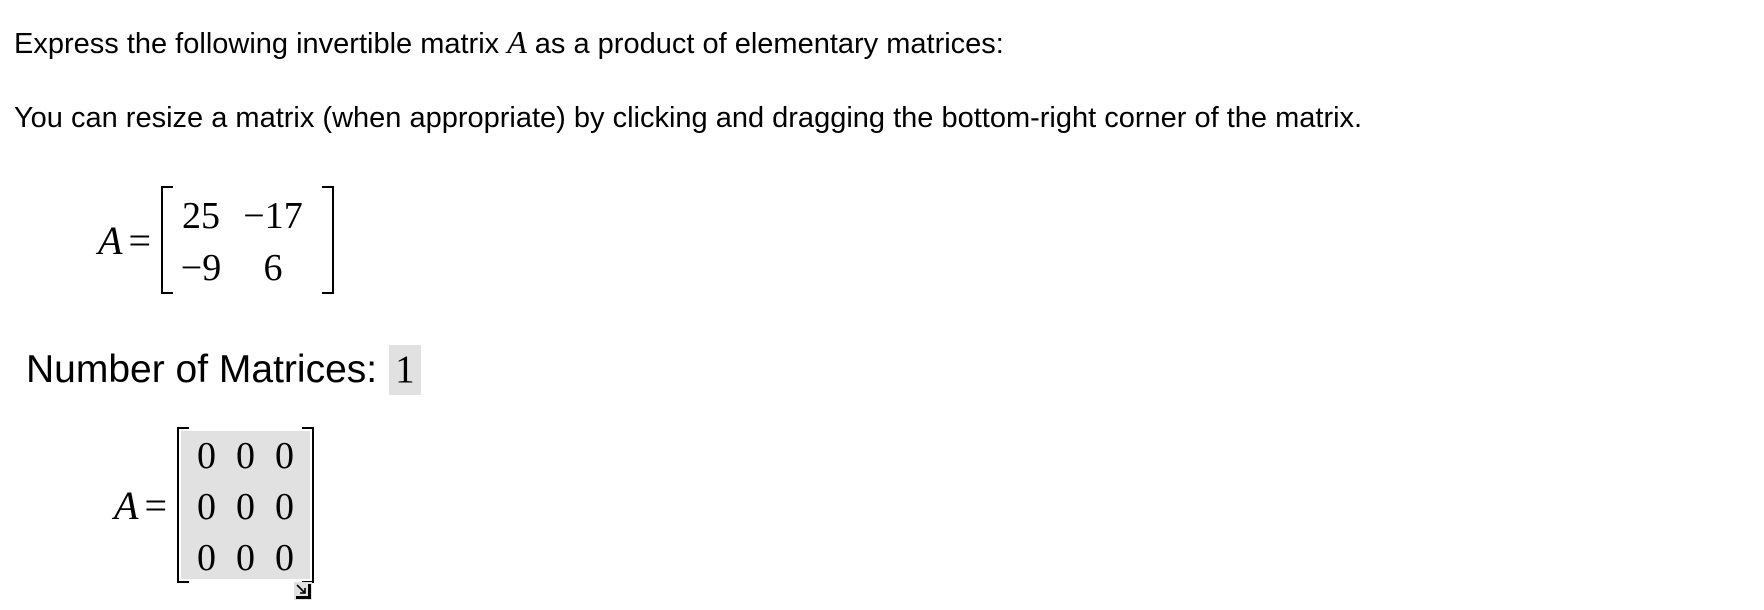 The height and width of the screenshot is (610, 1764). I want to click on number-of-matrices-label: Number of Matrices:, so click(202, 369).